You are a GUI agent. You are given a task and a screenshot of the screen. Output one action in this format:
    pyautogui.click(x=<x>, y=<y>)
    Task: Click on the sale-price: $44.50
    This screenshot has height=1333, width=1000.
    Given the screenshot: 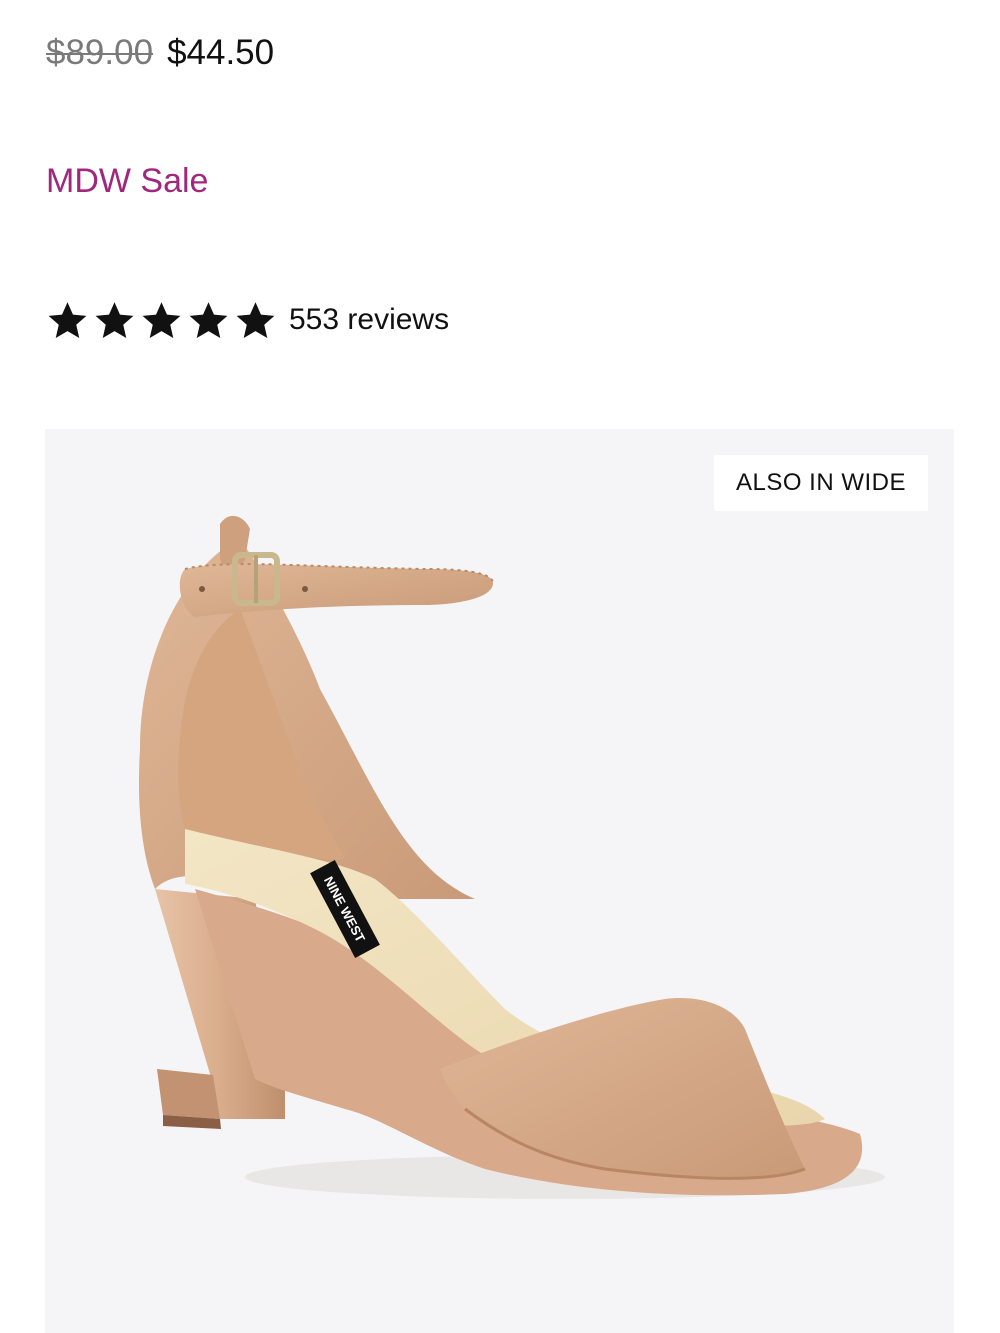 What is the action you would take?
    pyautogui.click(x=221, y=52)
    